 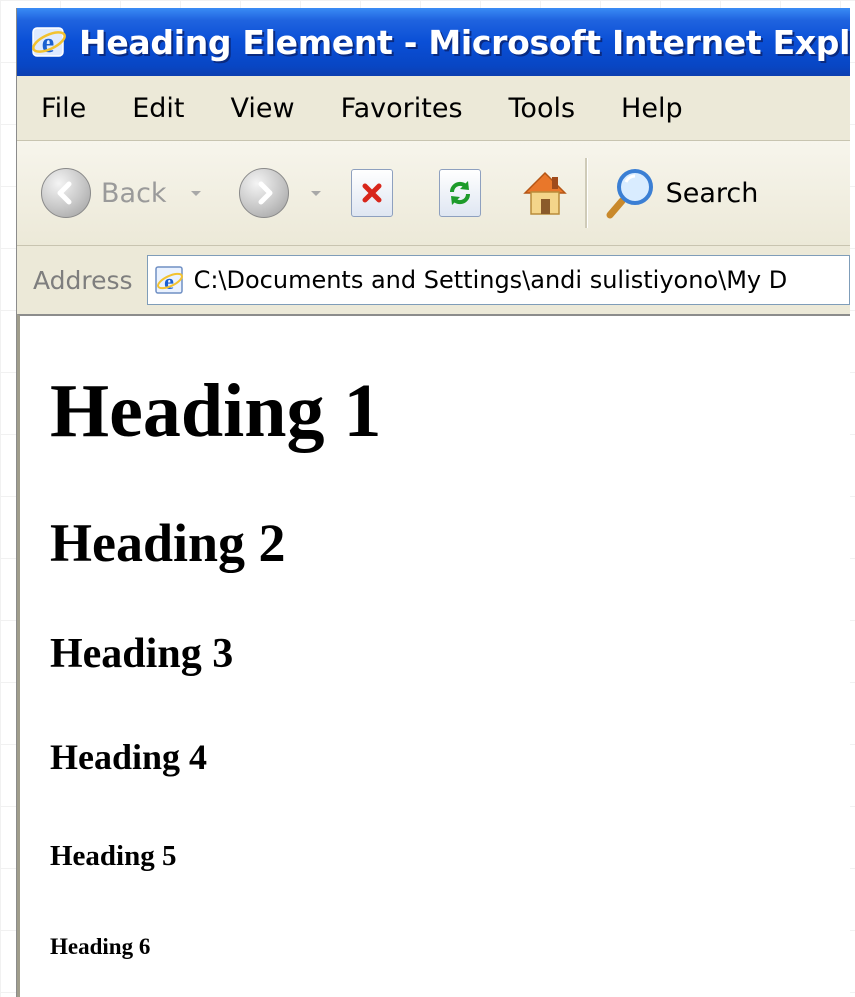 What do you see at coordinates (261, 108) in the screenshot?
I see `menu-view: View` at bounding box center [261, 108].